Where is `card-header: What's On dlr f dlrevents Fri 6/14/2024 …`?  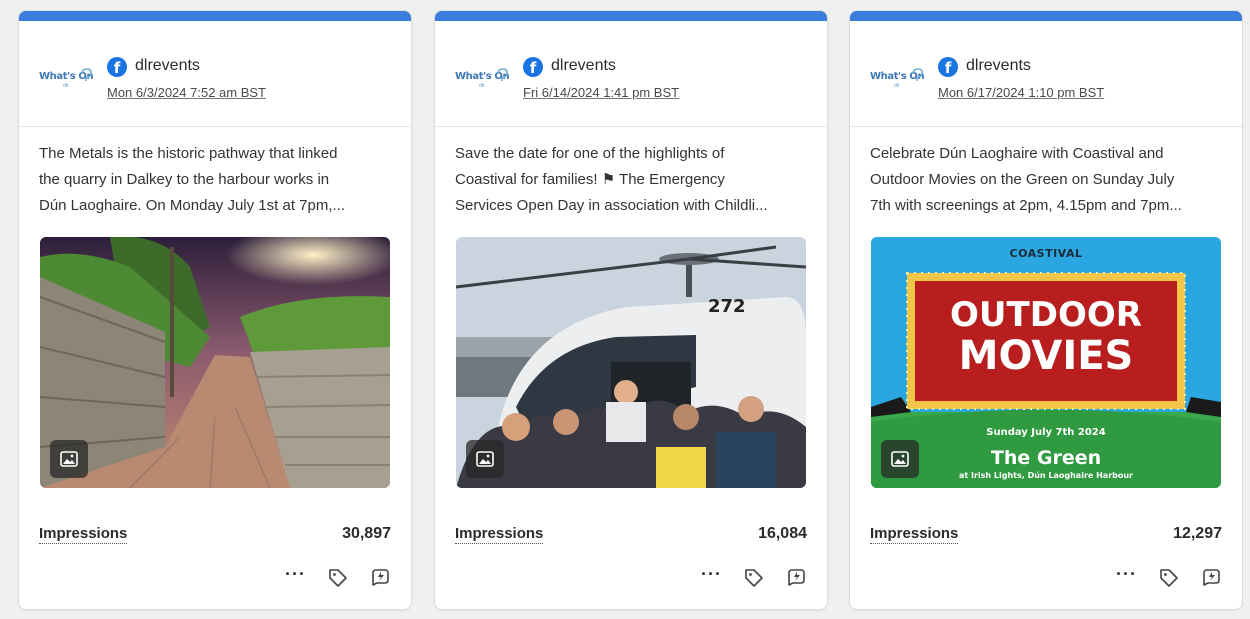 card-header: What's On dlr f dlrevents Fri 6/14/2024 … is located at coordinates (631, 74).